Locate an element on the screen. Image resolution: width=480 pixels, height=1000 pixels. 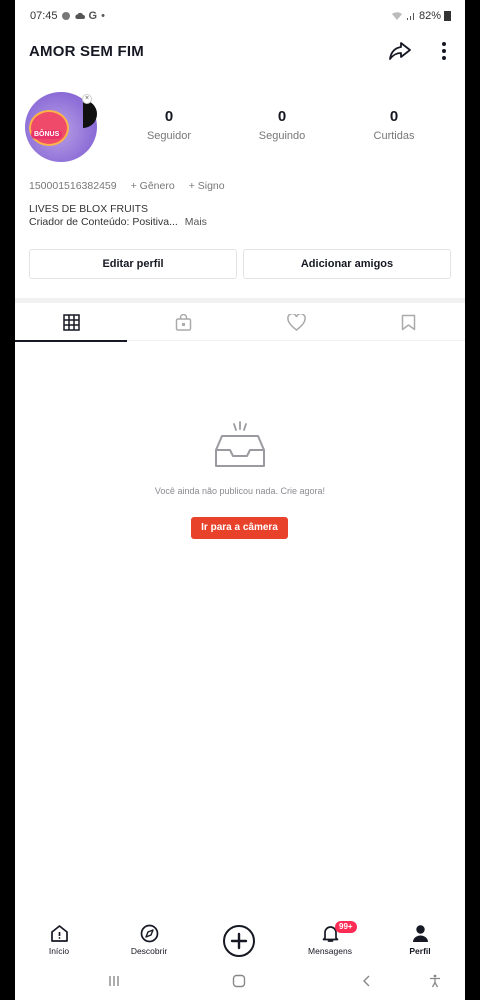
stat-label: Seguindo is located at coordinates (282, 136).